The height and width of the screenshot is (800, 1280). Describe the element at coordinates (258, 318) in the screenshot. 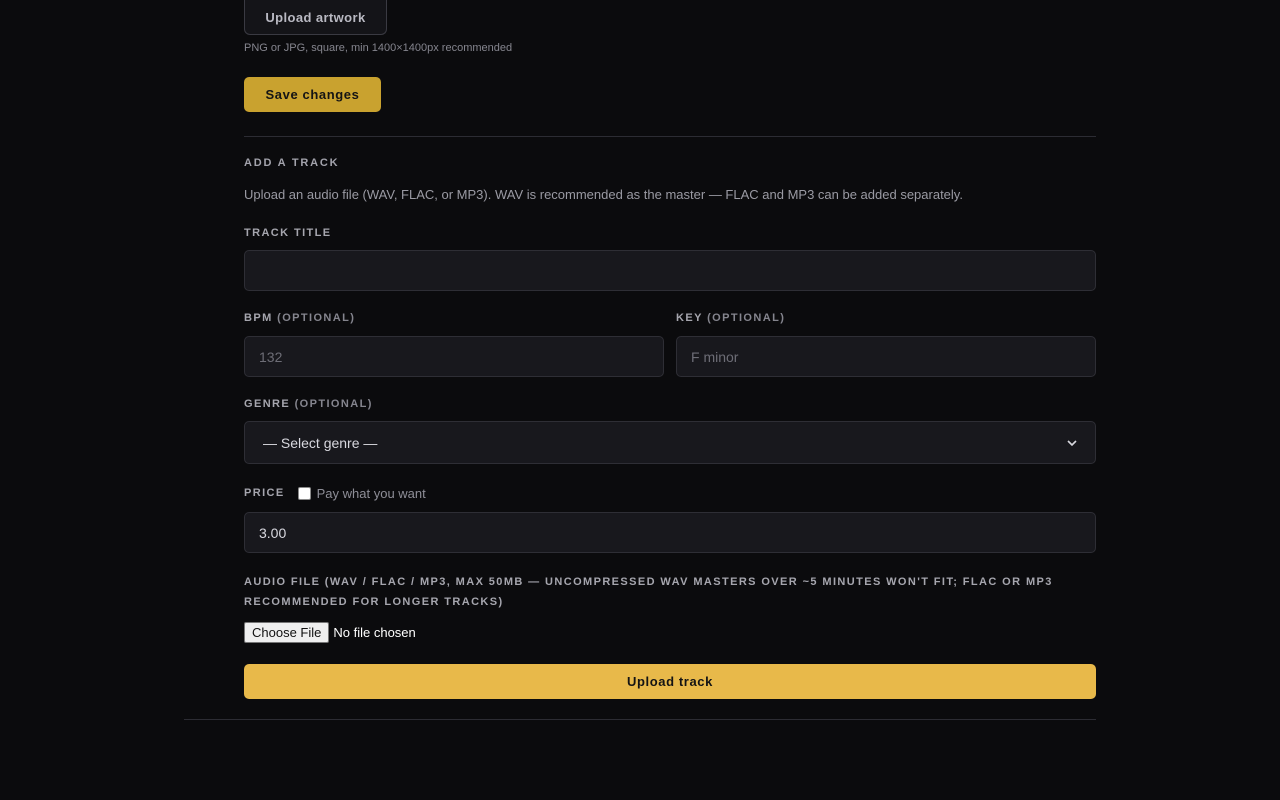

I see `bpm-label-text: BPM` at that location.